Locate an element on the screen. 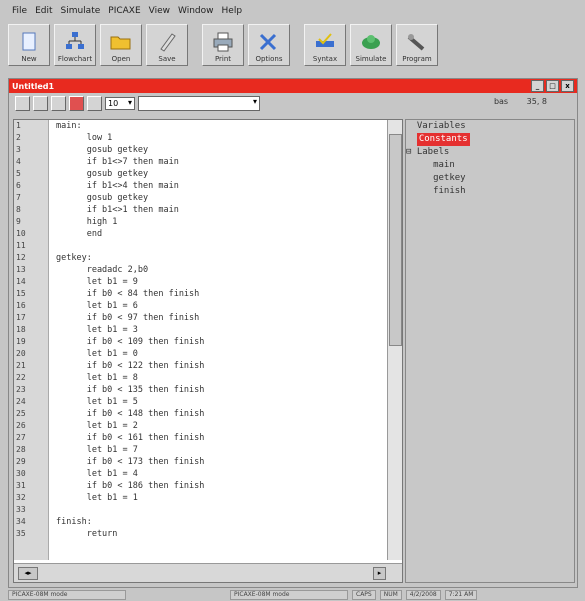 Image resolution: width=585 pixels, height=601 pixels. options-label: Options is located at coordinates (269, 59).